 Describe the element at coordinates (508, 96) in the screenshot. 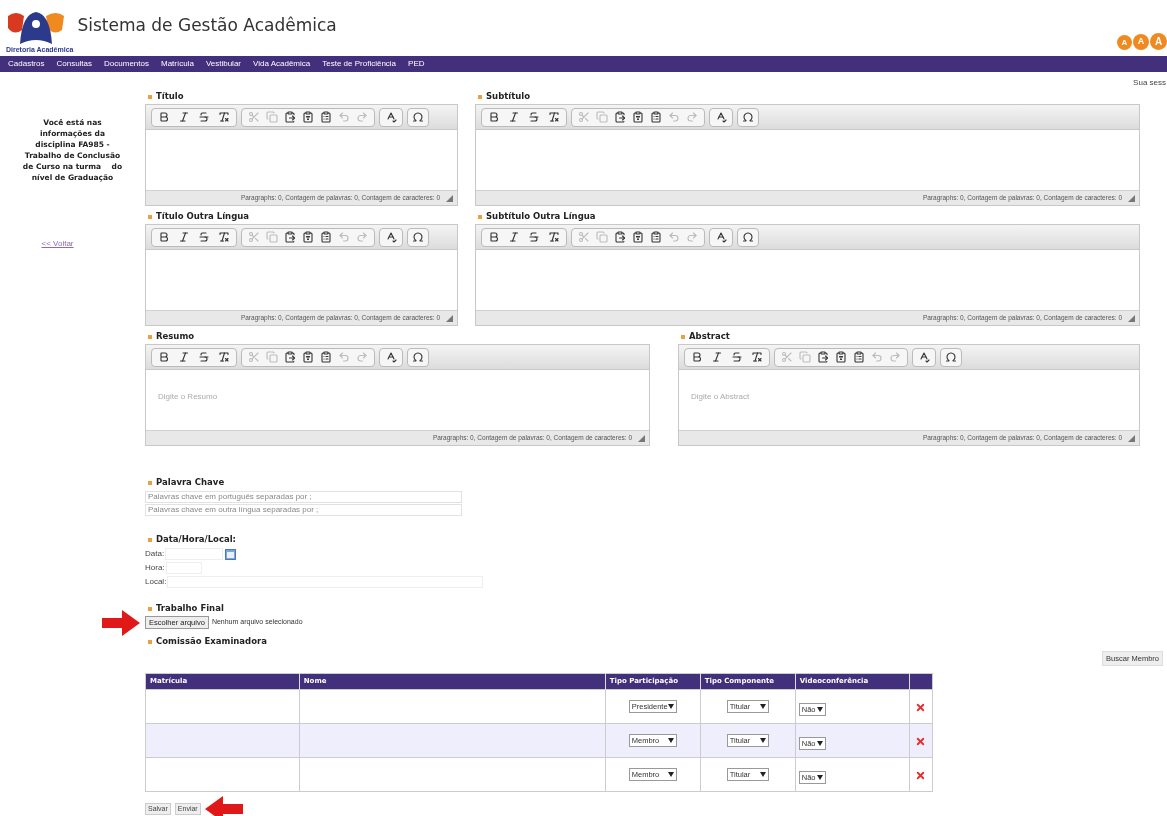

I see `field-label: Subtítulo` at that location.